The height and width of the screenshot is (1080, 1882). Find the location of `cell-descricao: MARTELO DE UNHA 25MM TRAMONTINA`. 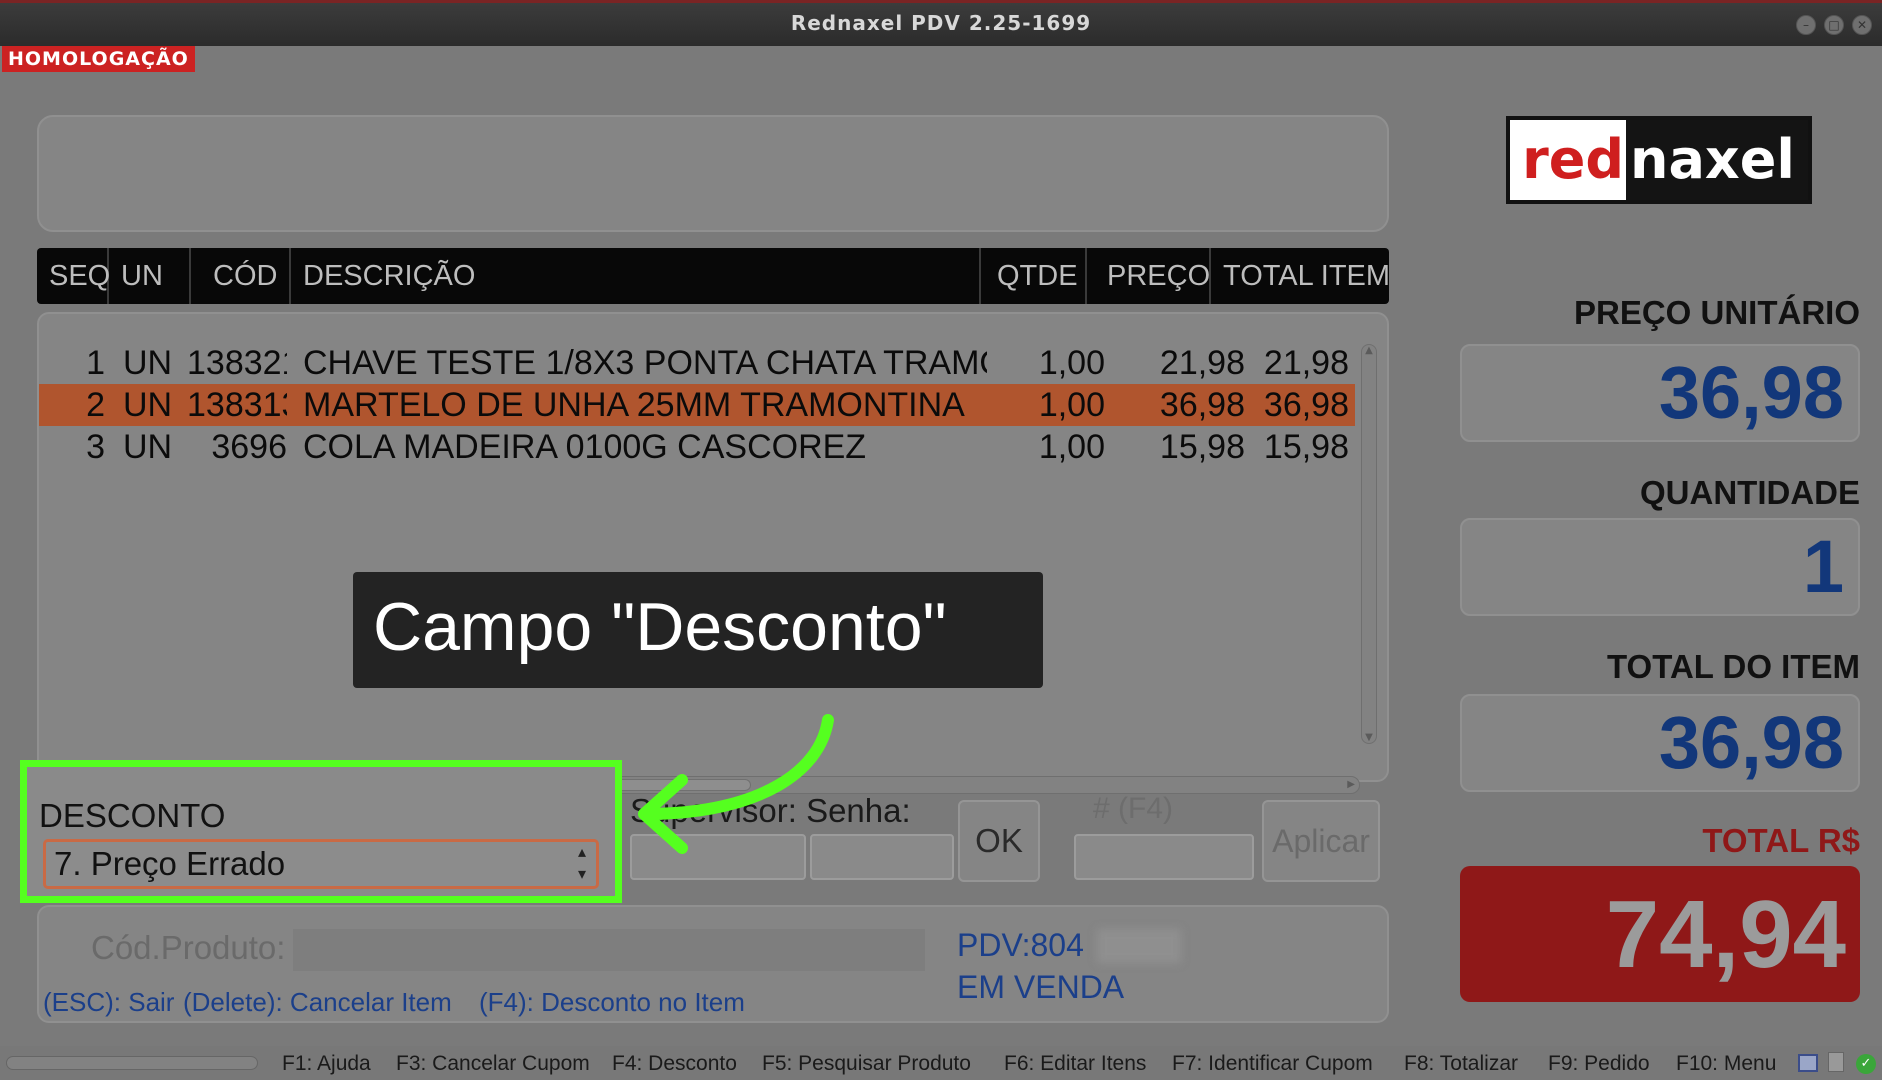

cell-descricao: MARTELO DE UNHA 25MM TRAMONTINA is located at coordinates (634, 405).